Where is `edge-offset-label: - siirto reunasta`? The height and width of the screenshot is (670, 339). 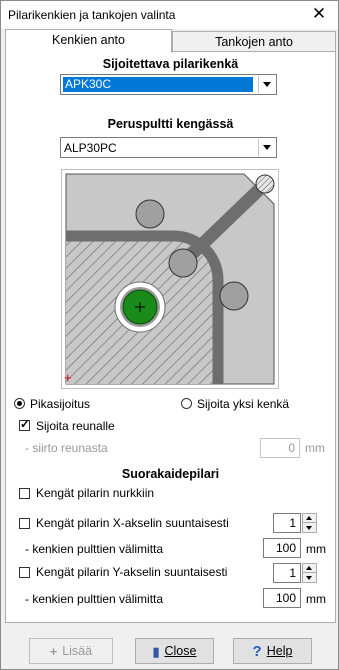 edge-offset-label: - siirto reunasta is located at coordinates (66, 448).